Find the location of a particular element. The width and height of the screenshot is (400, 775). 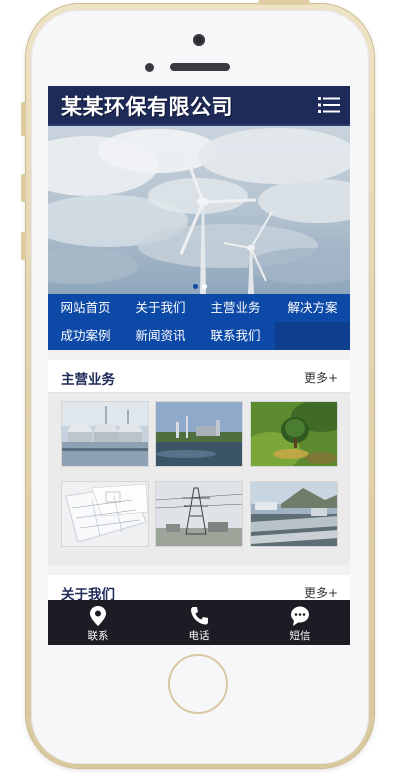

business-thumb-blueprints is located at coordinates (105, 514).